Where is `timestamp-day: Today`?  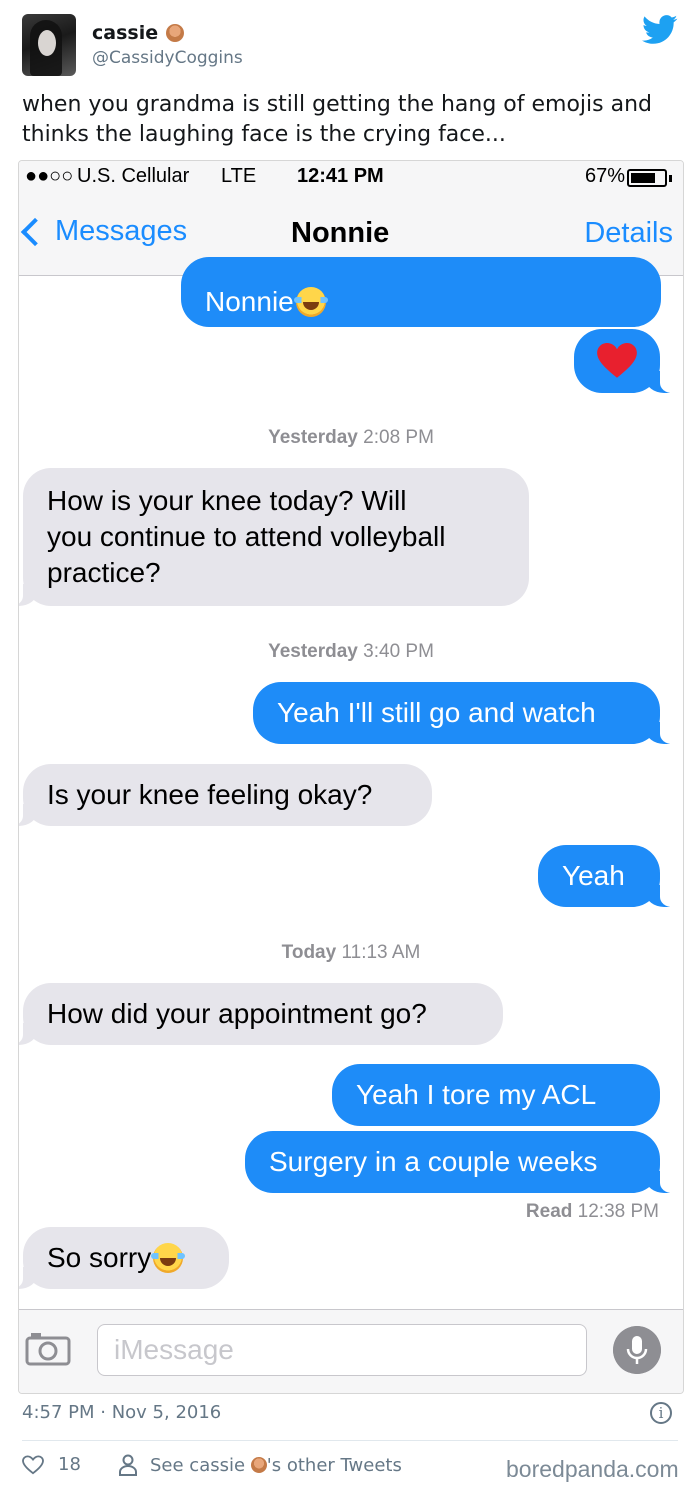
timestamp-day: Today is located at coordinates (309, 952).